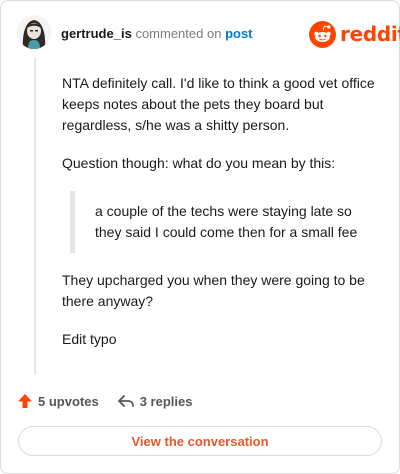 The image size is (400, 474). I want to click on upvotes-button: 5 upvotes, so click(58, 401).